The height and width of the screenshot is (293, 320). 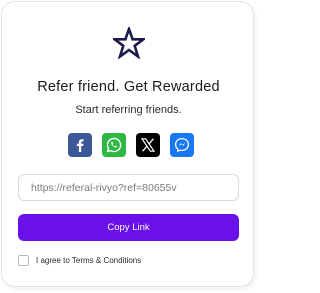 What do you see at coordinates (128, 87) in the screenshot?
I see `page-title: Refer friend. Get Rewarded` at bounding box center [128, 87].